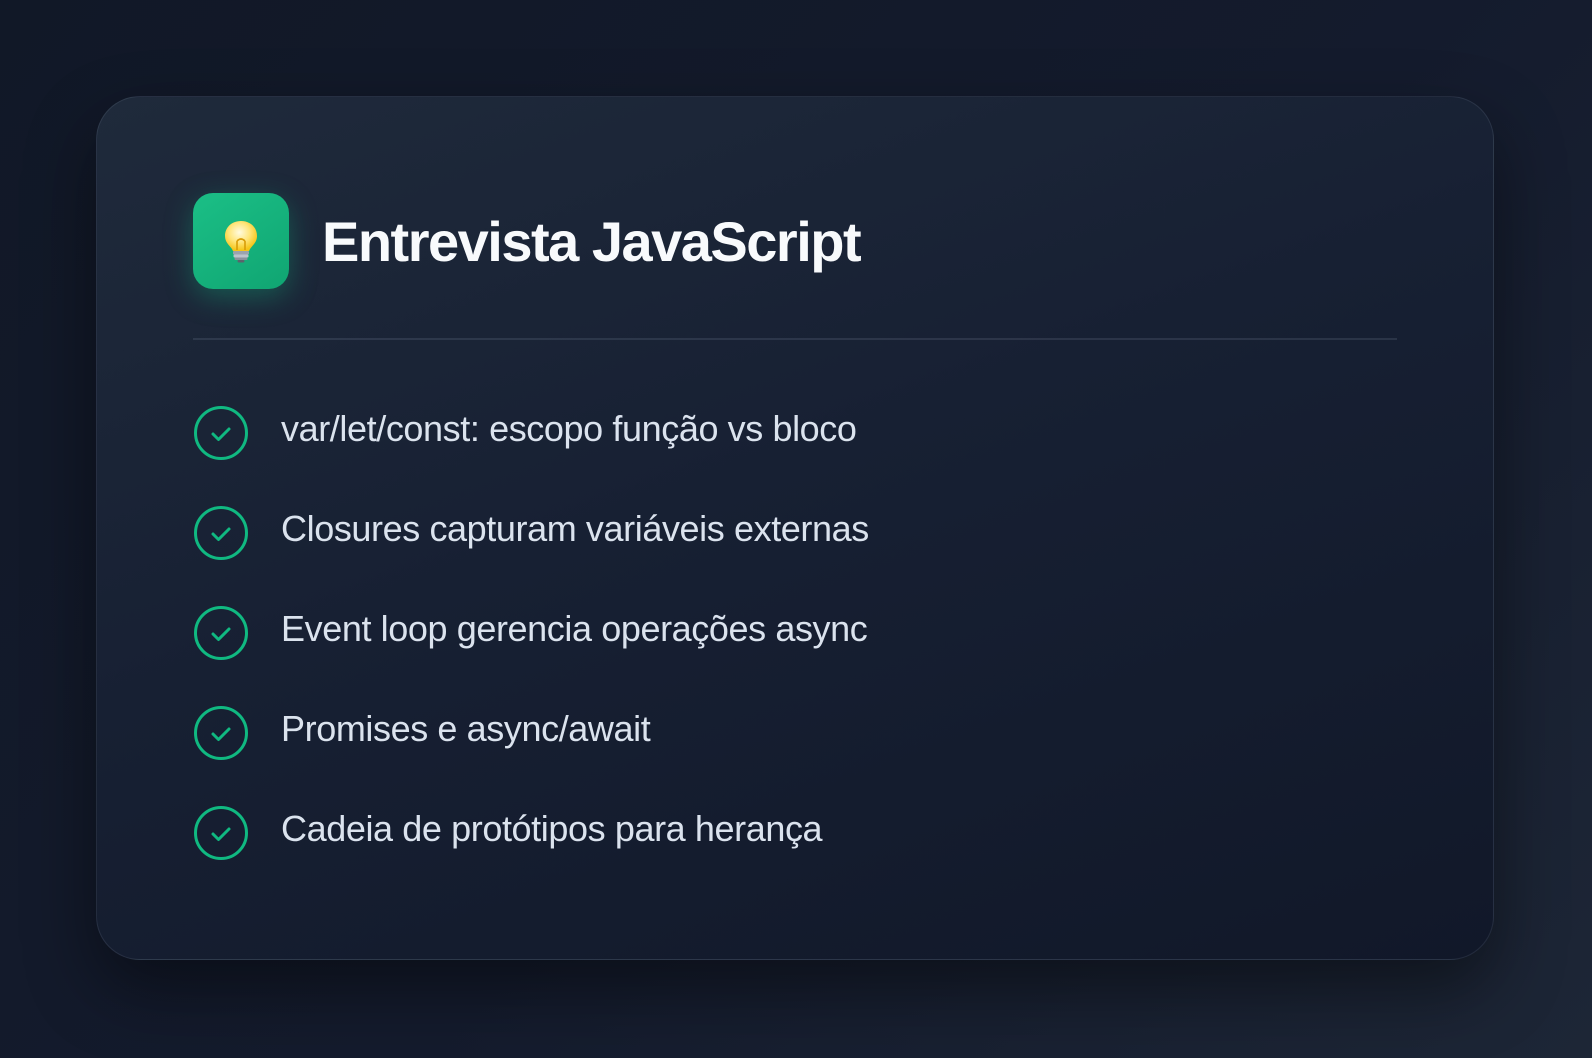 The image size is (1592, 1058). I want to click on list-item-label: Event loop gerencia operações async, so click(574, 628).